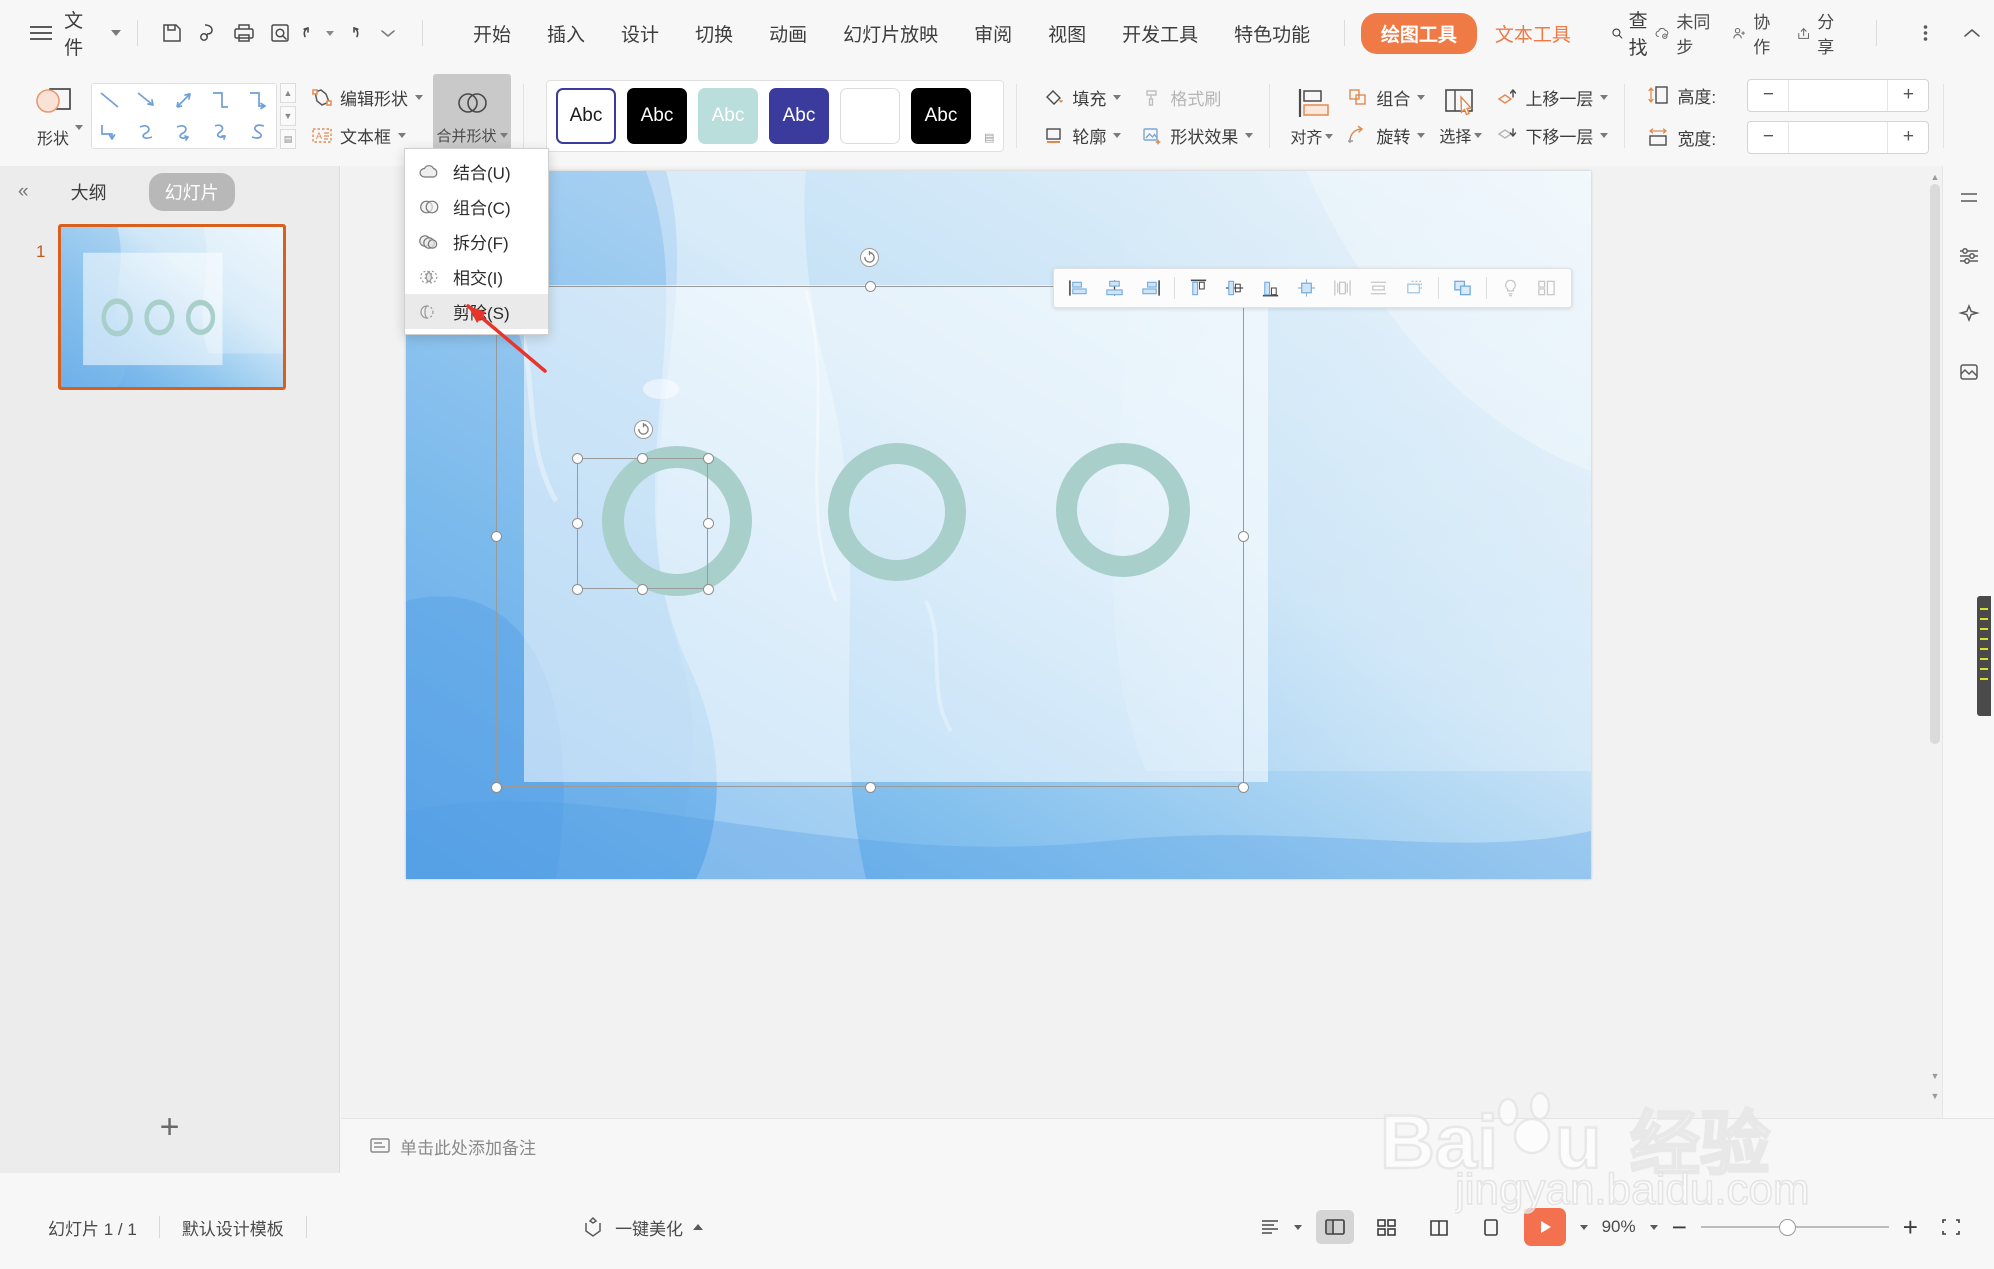 This screenshot has width=1994, height=1269. What do you see at coordinates (110, 100) in the screenshot?
I see `shape-line` at bounding box center [110, 100].